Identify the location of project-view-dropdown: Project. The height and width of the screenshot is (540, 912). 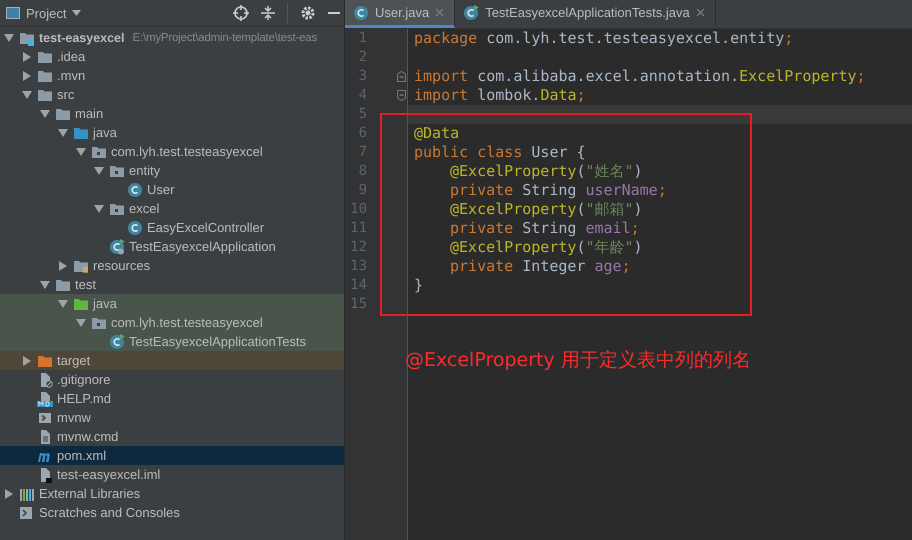
(44, 13).